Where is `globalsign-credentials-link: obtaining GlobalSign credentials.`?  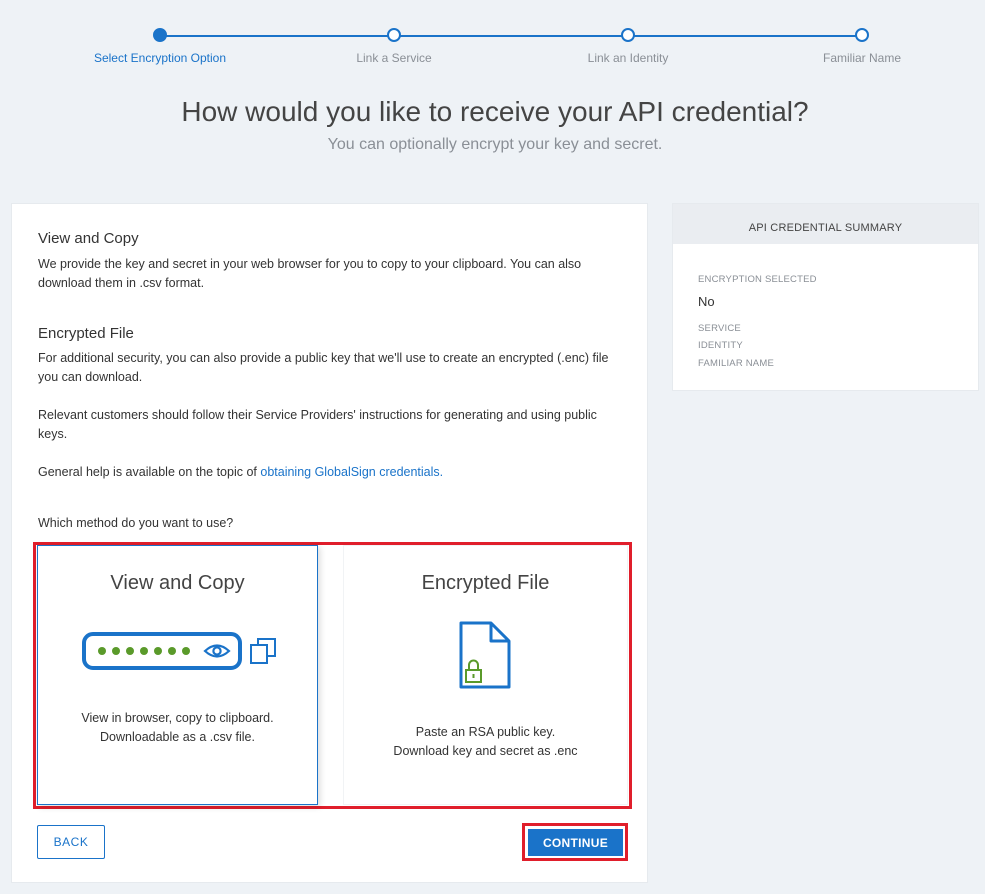
globalsign-credentials-link: obtaining GlobalSign credentials. is located at coordinates (351, 472).